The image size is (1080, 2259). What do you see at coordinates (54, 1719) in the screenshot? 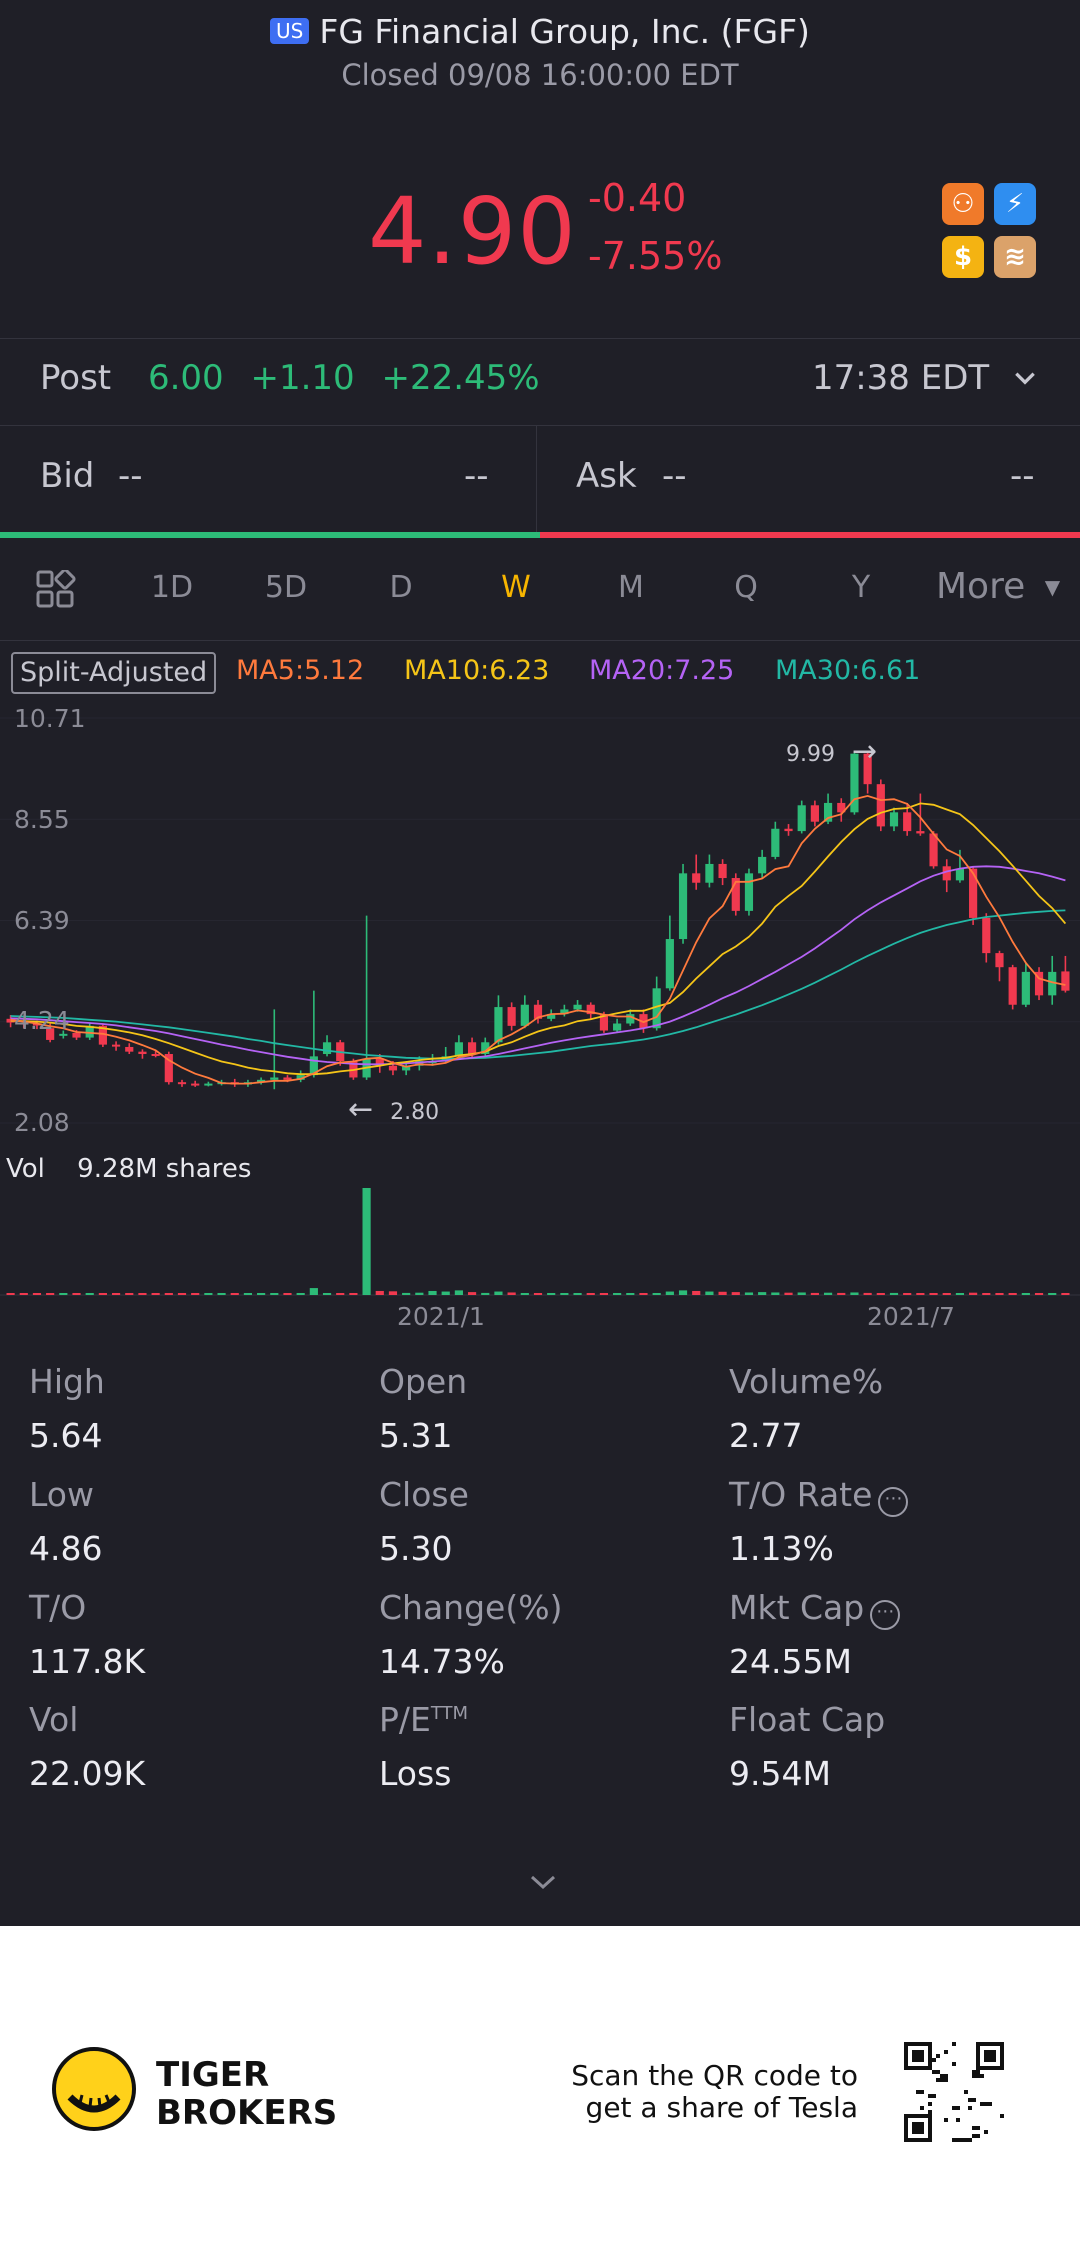
I see `stat-label-volume: Vol` at bounding box center [54, 1719].